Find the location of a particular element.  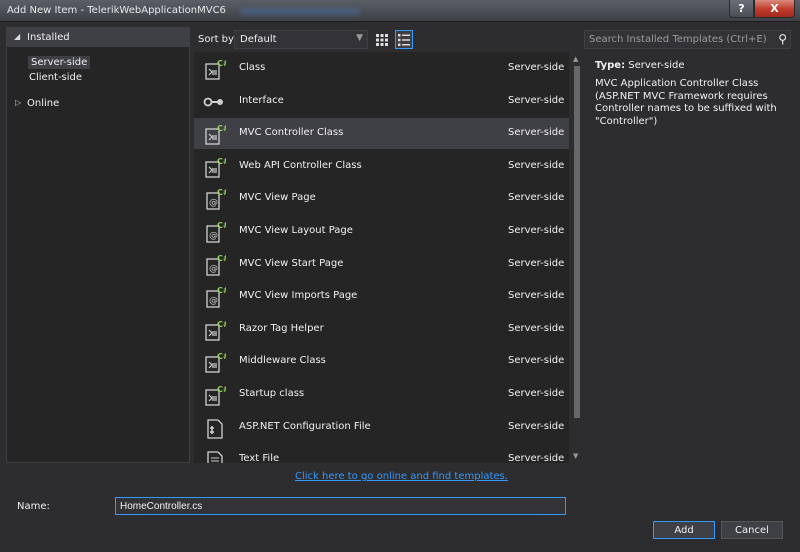

template-list-scrollbar: ▲ ▼ is located at coordinates (577, 257).